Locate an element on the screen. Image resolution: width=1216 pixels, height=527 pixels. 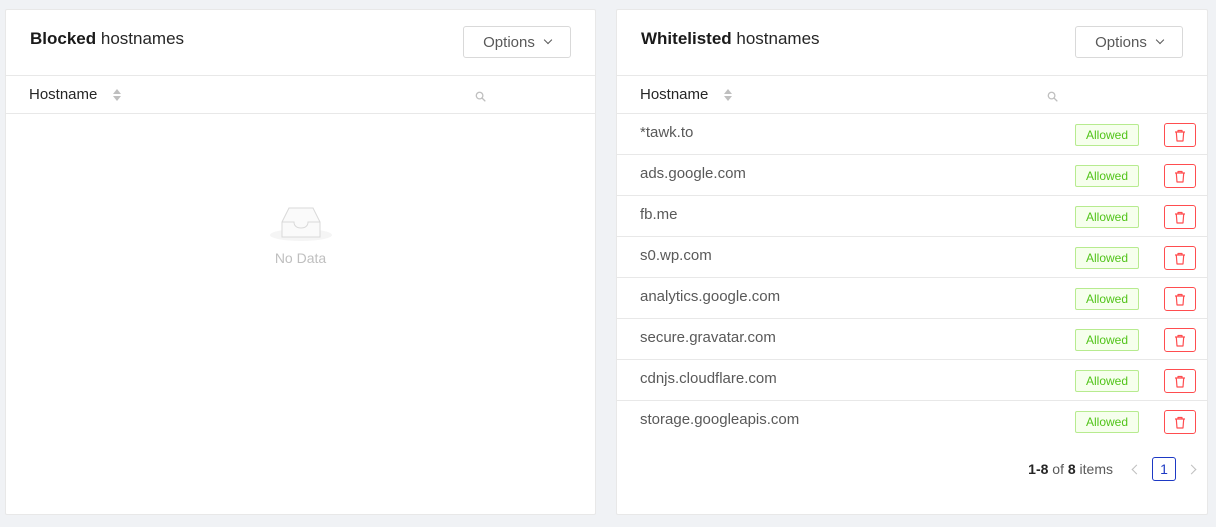
table-row: secure.gravatar.com Allowed is located at coordinates (912, 339).